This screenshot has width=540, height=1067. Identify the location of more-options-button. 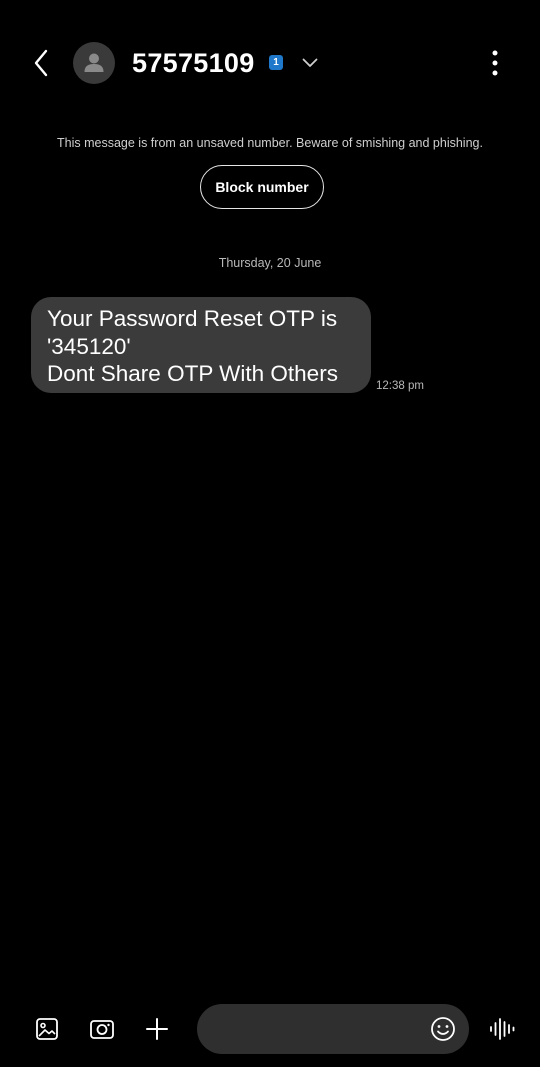
(495, 63).